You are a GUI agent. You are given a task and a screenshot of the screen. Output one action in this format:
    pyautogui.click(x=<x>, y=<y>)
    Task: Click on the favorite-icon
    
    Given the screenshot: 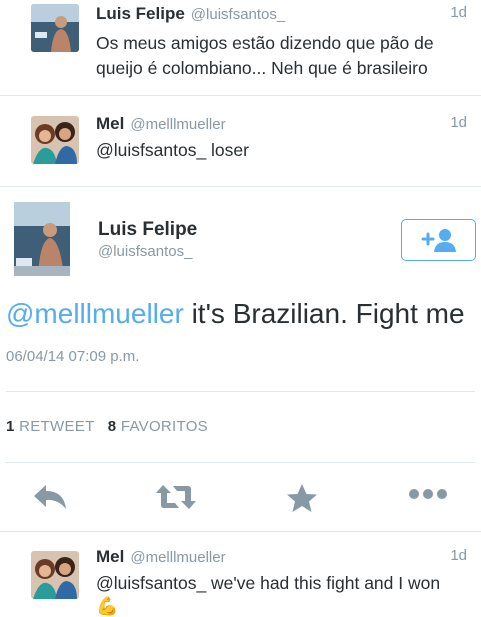 What is the action you would take?
    pyautogui.click(x=302, y=498)
    